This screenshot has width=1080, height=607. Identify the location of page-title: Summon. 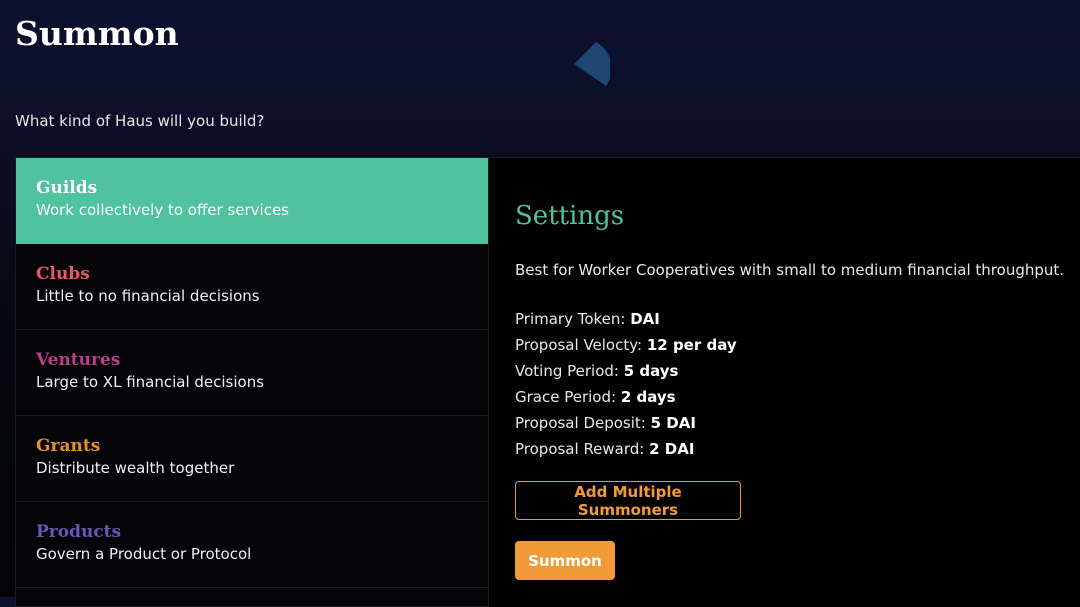
(97, 33).